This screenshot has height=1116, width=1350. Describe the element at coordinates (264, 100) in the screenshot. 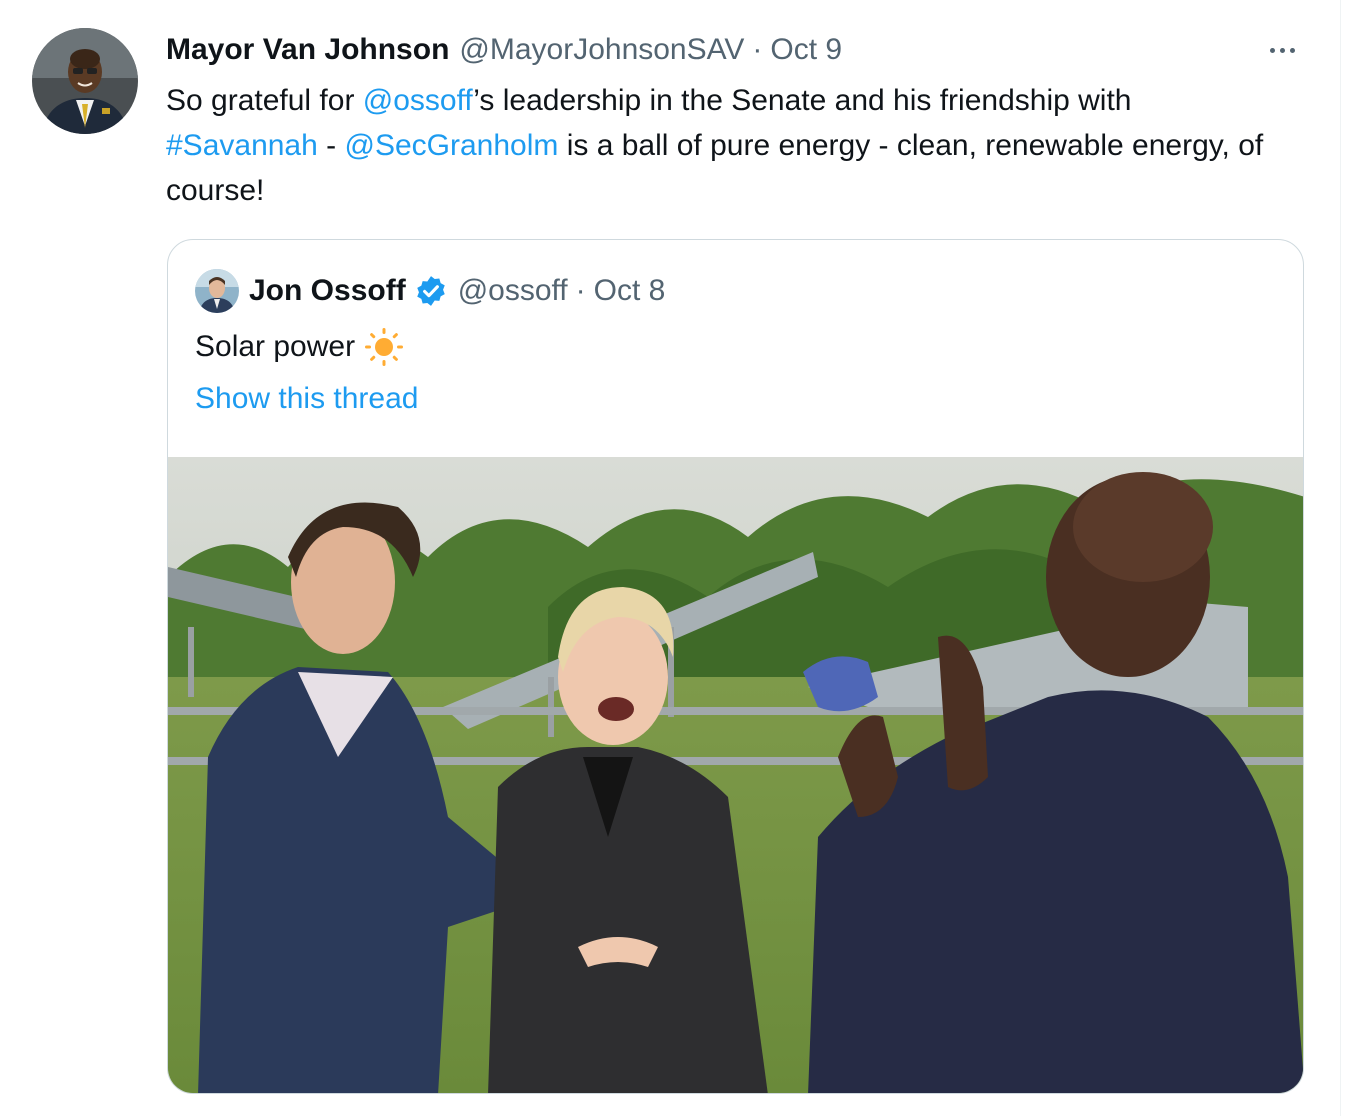

I see `tweet-text-part: So grateful for` at that location.